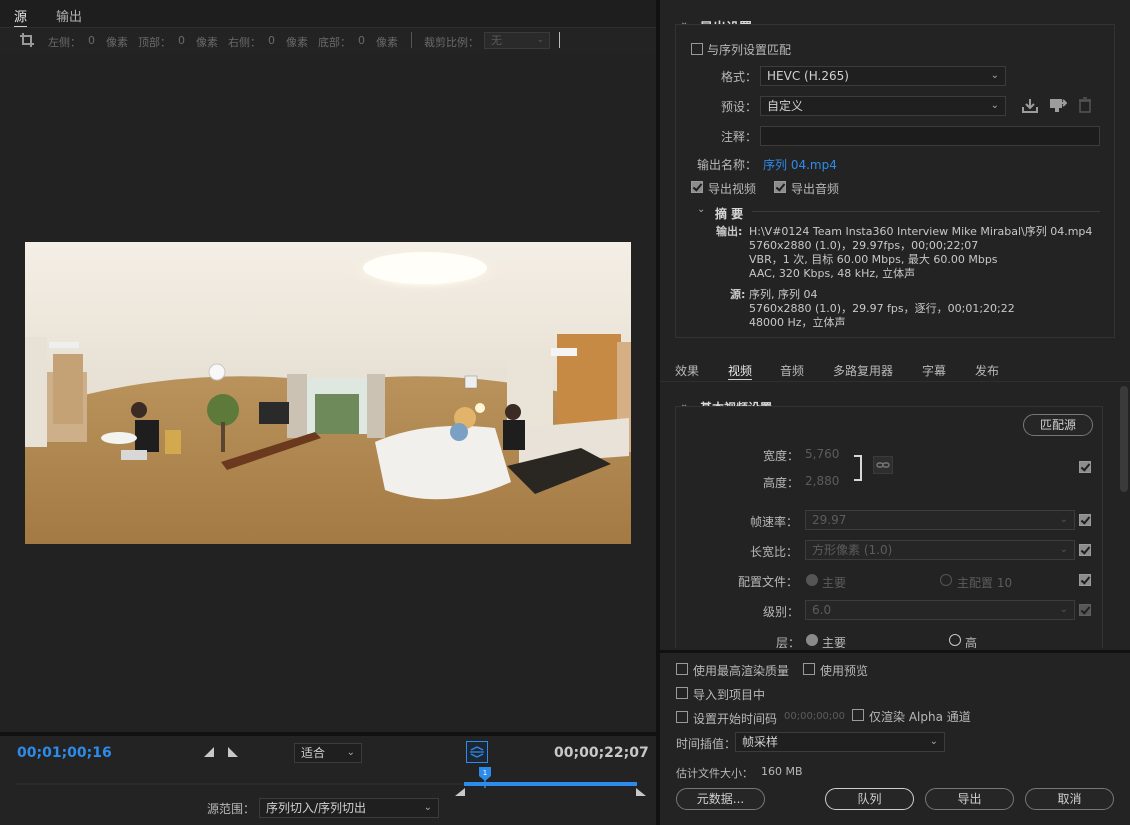  Describe the element at coordinates (1085, 467) in the screenshot. I see `width-height-match-checkbox` at that location.